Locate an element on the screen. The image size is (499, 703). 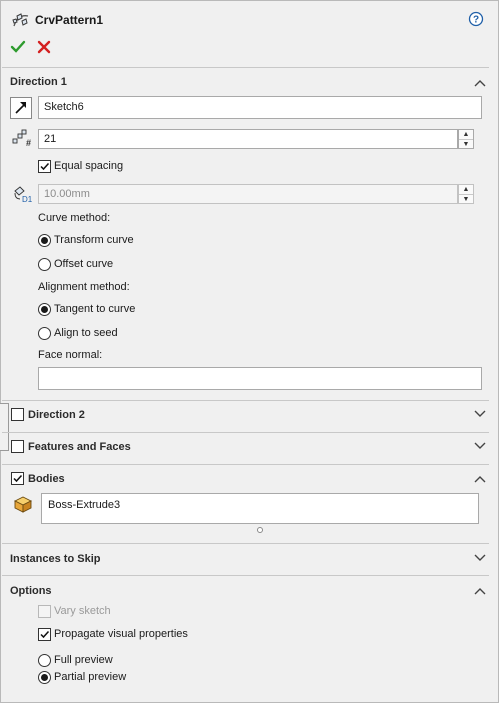
partial-preview-label: Partial preview is located at coordinates (90, 677).